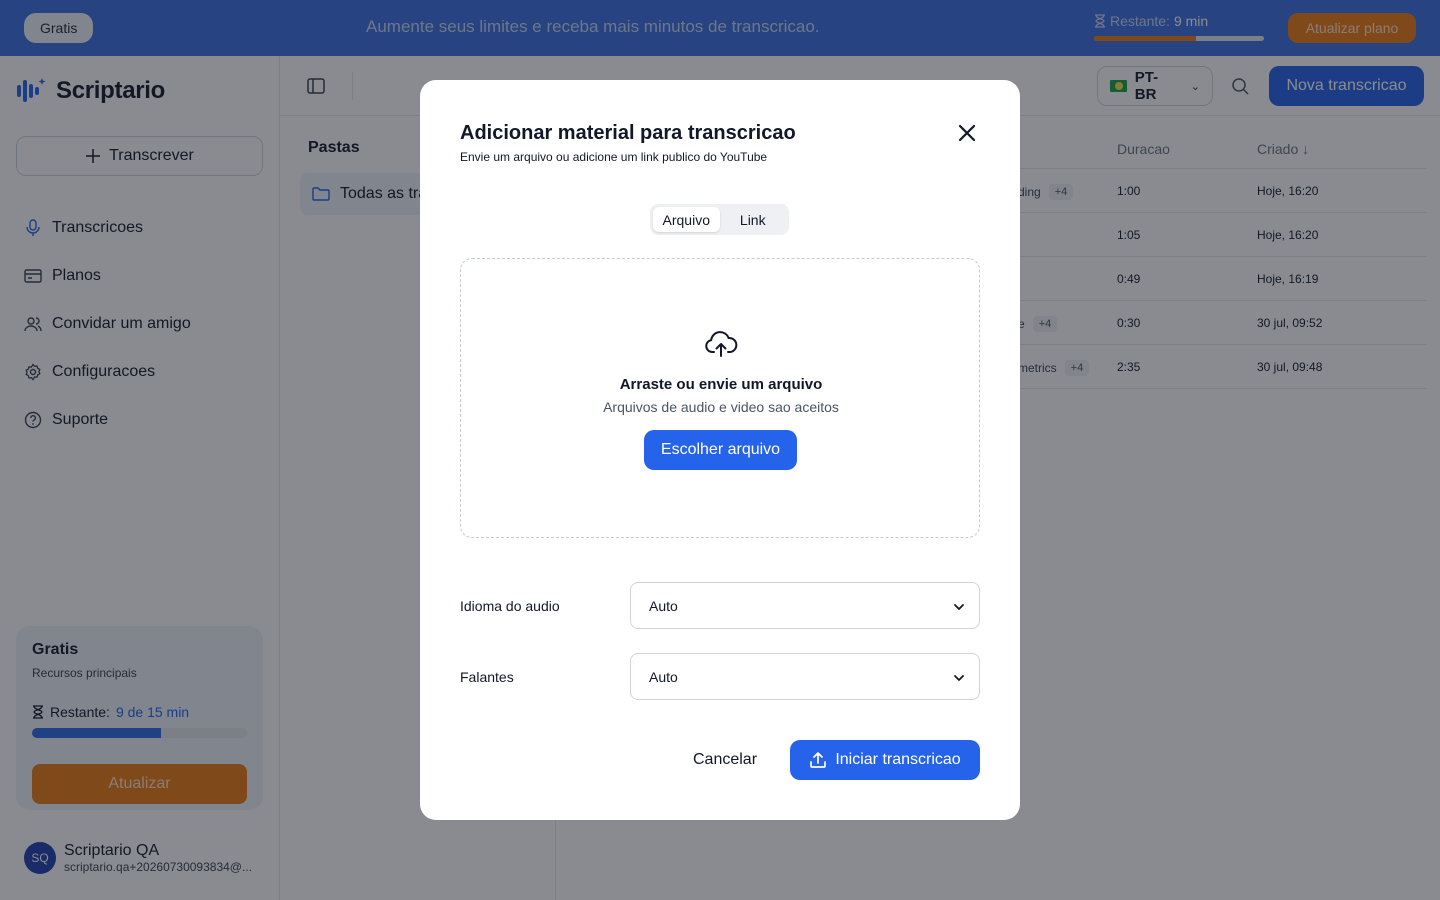 This screenshot has height=900, width=1440. What do you see at coordinates (721, 407) in the screenshot?
I see `dropzone-subtitle: Arquivos de audio e video sao aceitos` at bounding box center [721, 407].